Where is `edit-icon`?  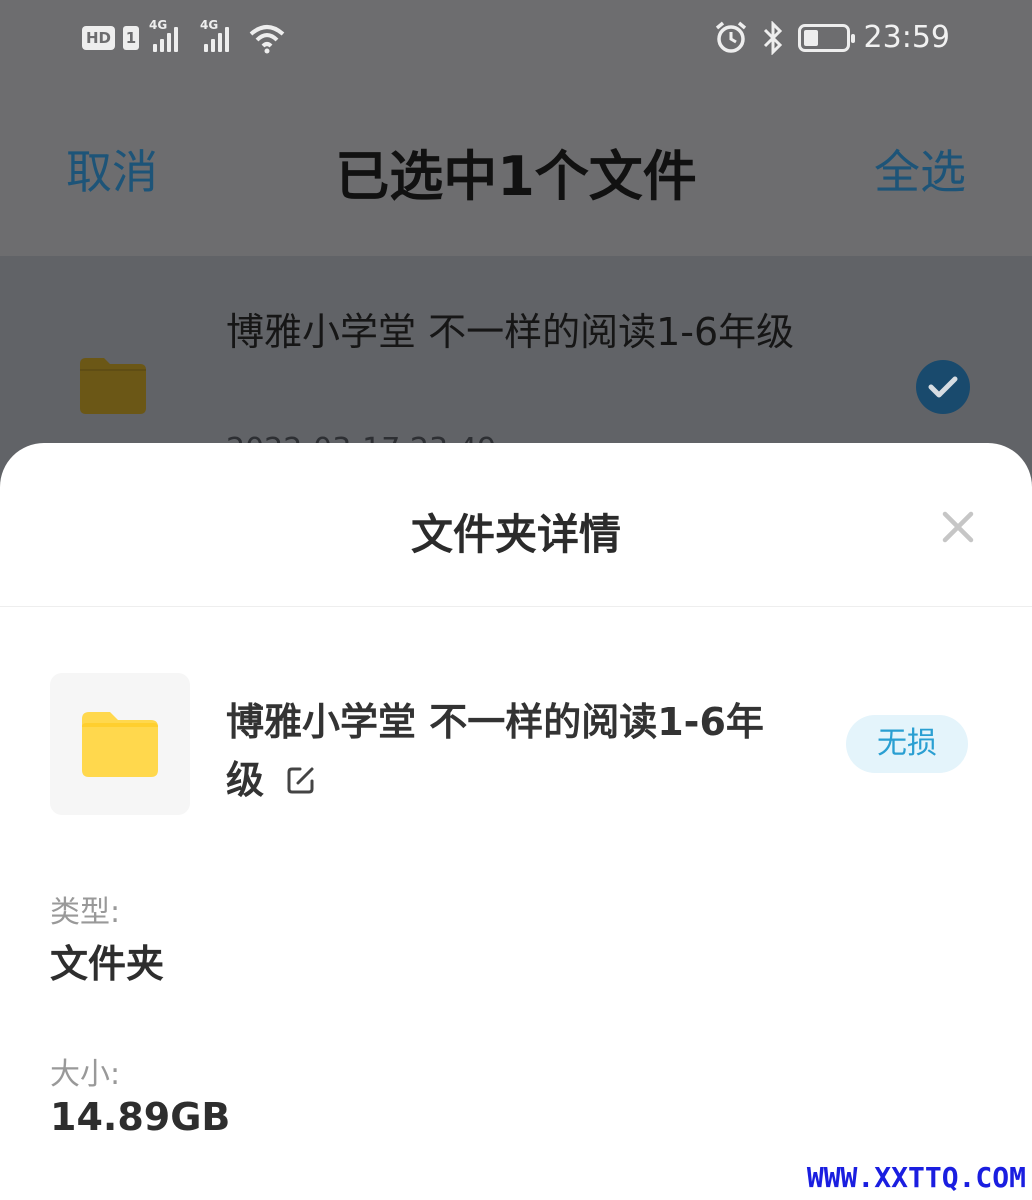 edit-icon is located at coordinates (301, 780).